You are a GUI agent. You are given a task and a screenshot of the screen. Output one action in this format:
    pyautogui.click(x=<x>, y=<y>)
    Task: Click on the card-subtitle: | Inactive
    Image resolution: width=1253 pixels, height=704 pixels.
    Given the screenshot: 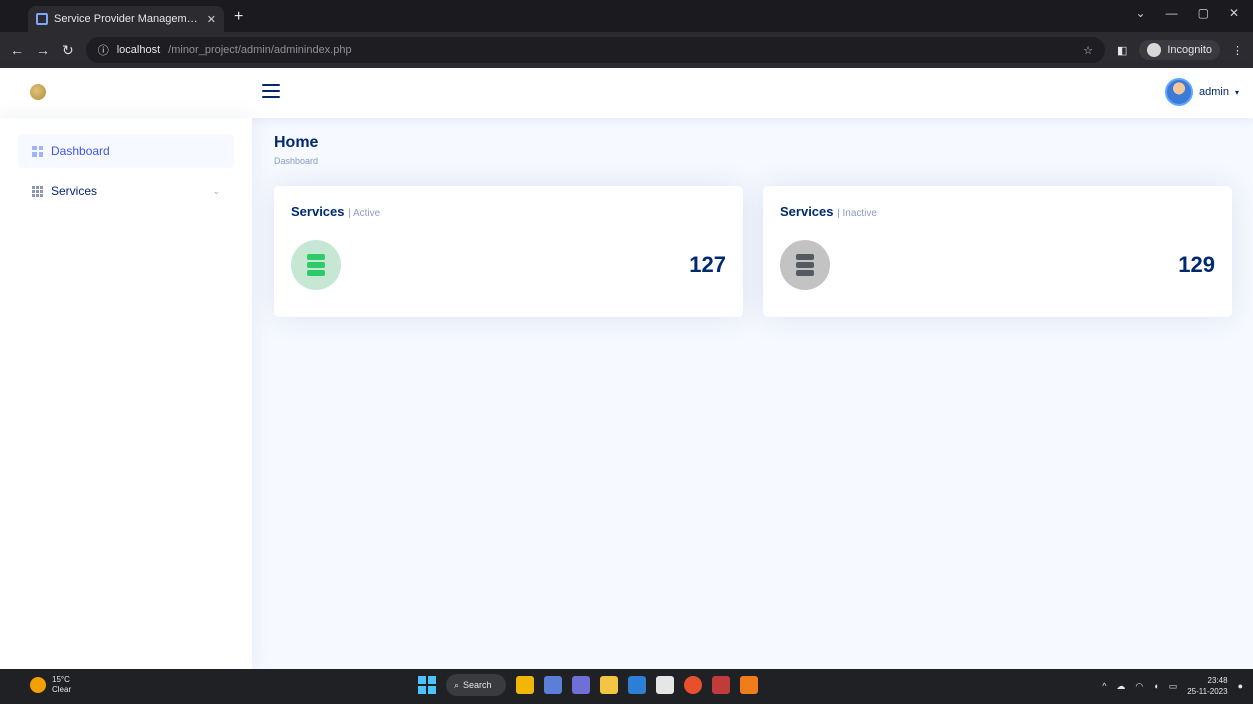 What is the action you would take?
    pyautogui.click(x=857, y=213)
    